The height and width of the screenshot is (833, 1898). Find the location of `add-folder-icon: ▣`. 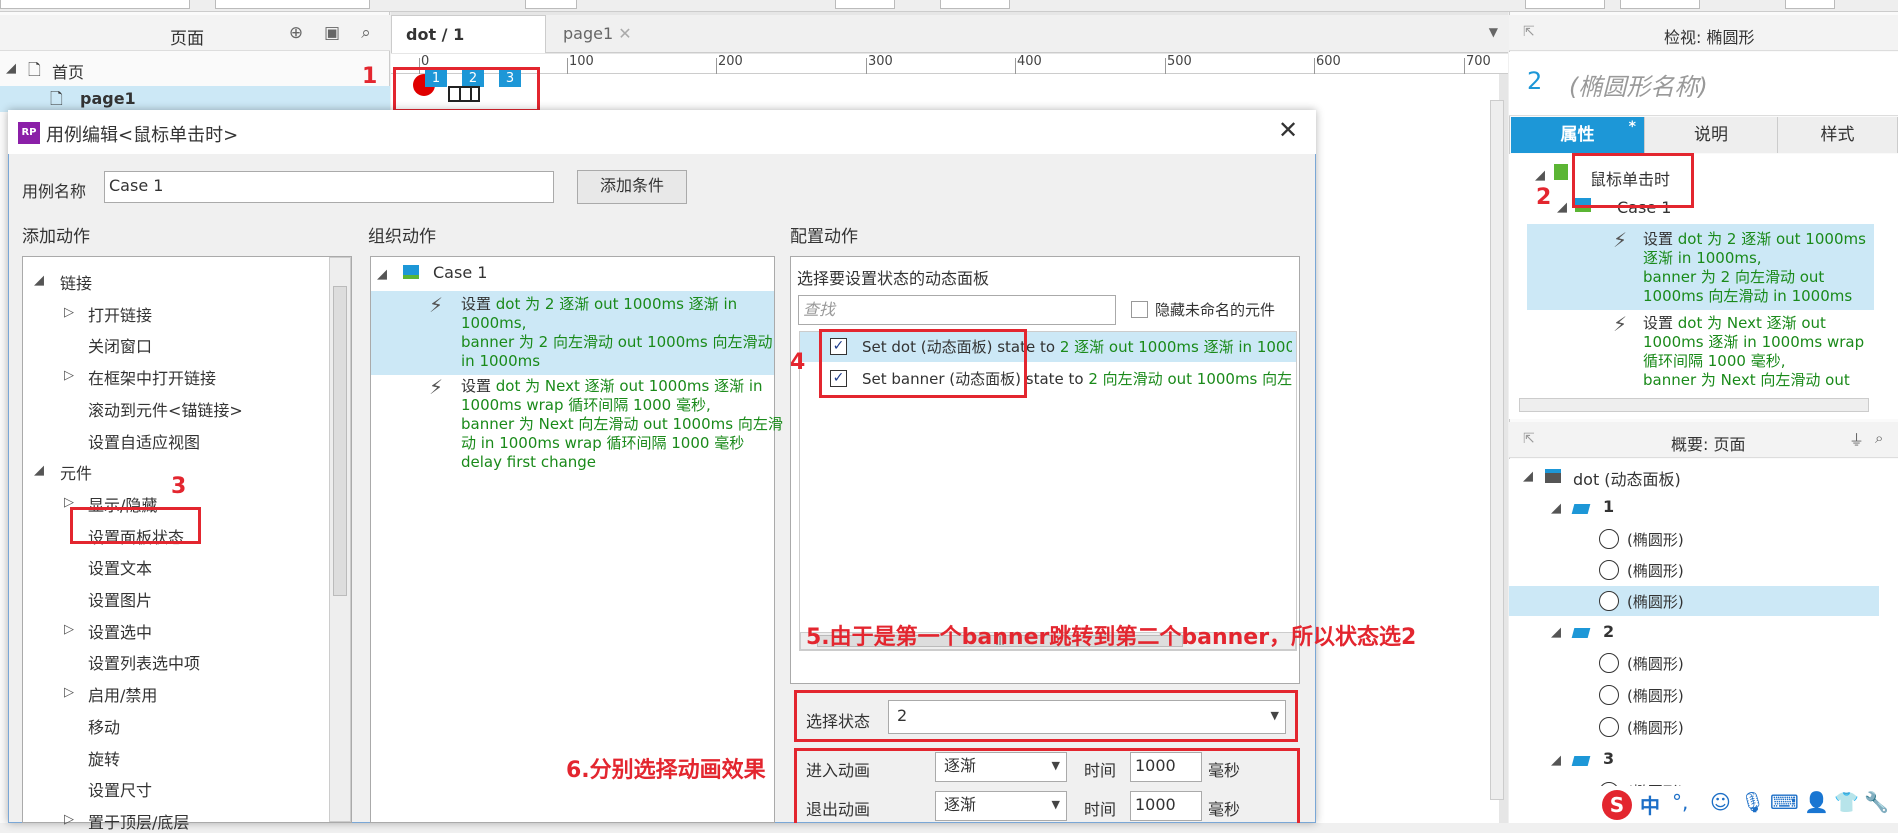

add-folder-icon: ▣ is located at coordinates (332, 33).